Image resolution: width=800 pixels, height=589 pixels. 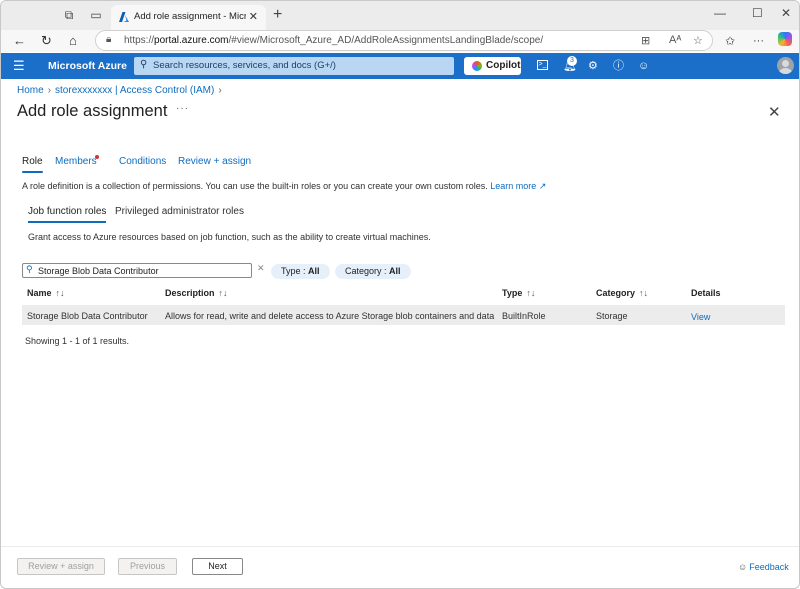 I want to click on column-header-name: Name ↑↓, so click(x=46, y=293).